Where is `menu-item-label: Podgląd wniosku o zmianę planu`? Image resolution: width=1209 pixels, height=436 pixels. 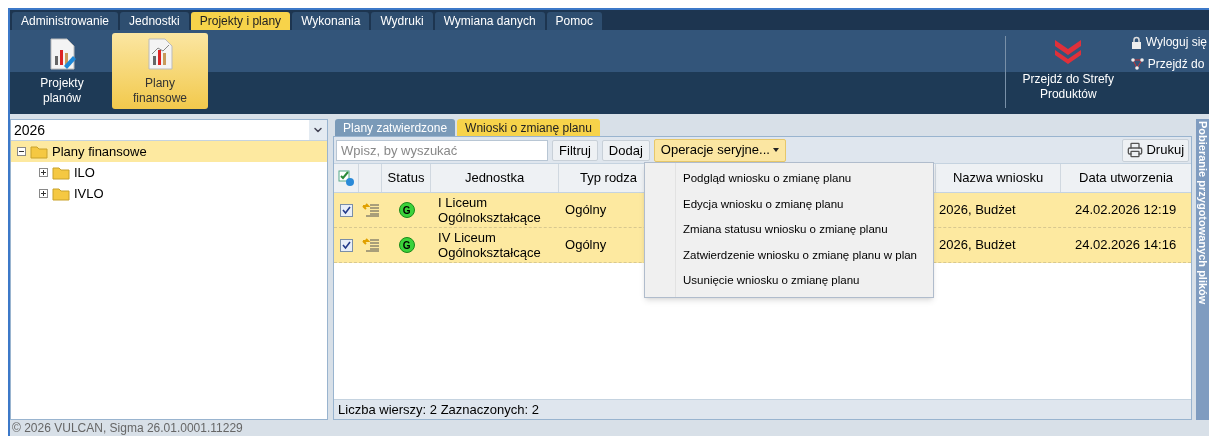 menu-item-label: Podgląd wniosku o zmianę planu is located at coordinates (767, 179).